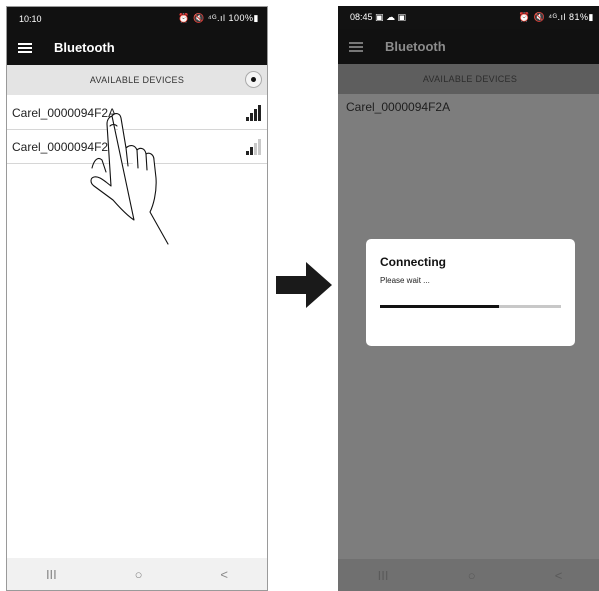  What do you see at coordinates (253, 79) in the screenshot?
I see `scan-button` at bounding box center [253, 79].